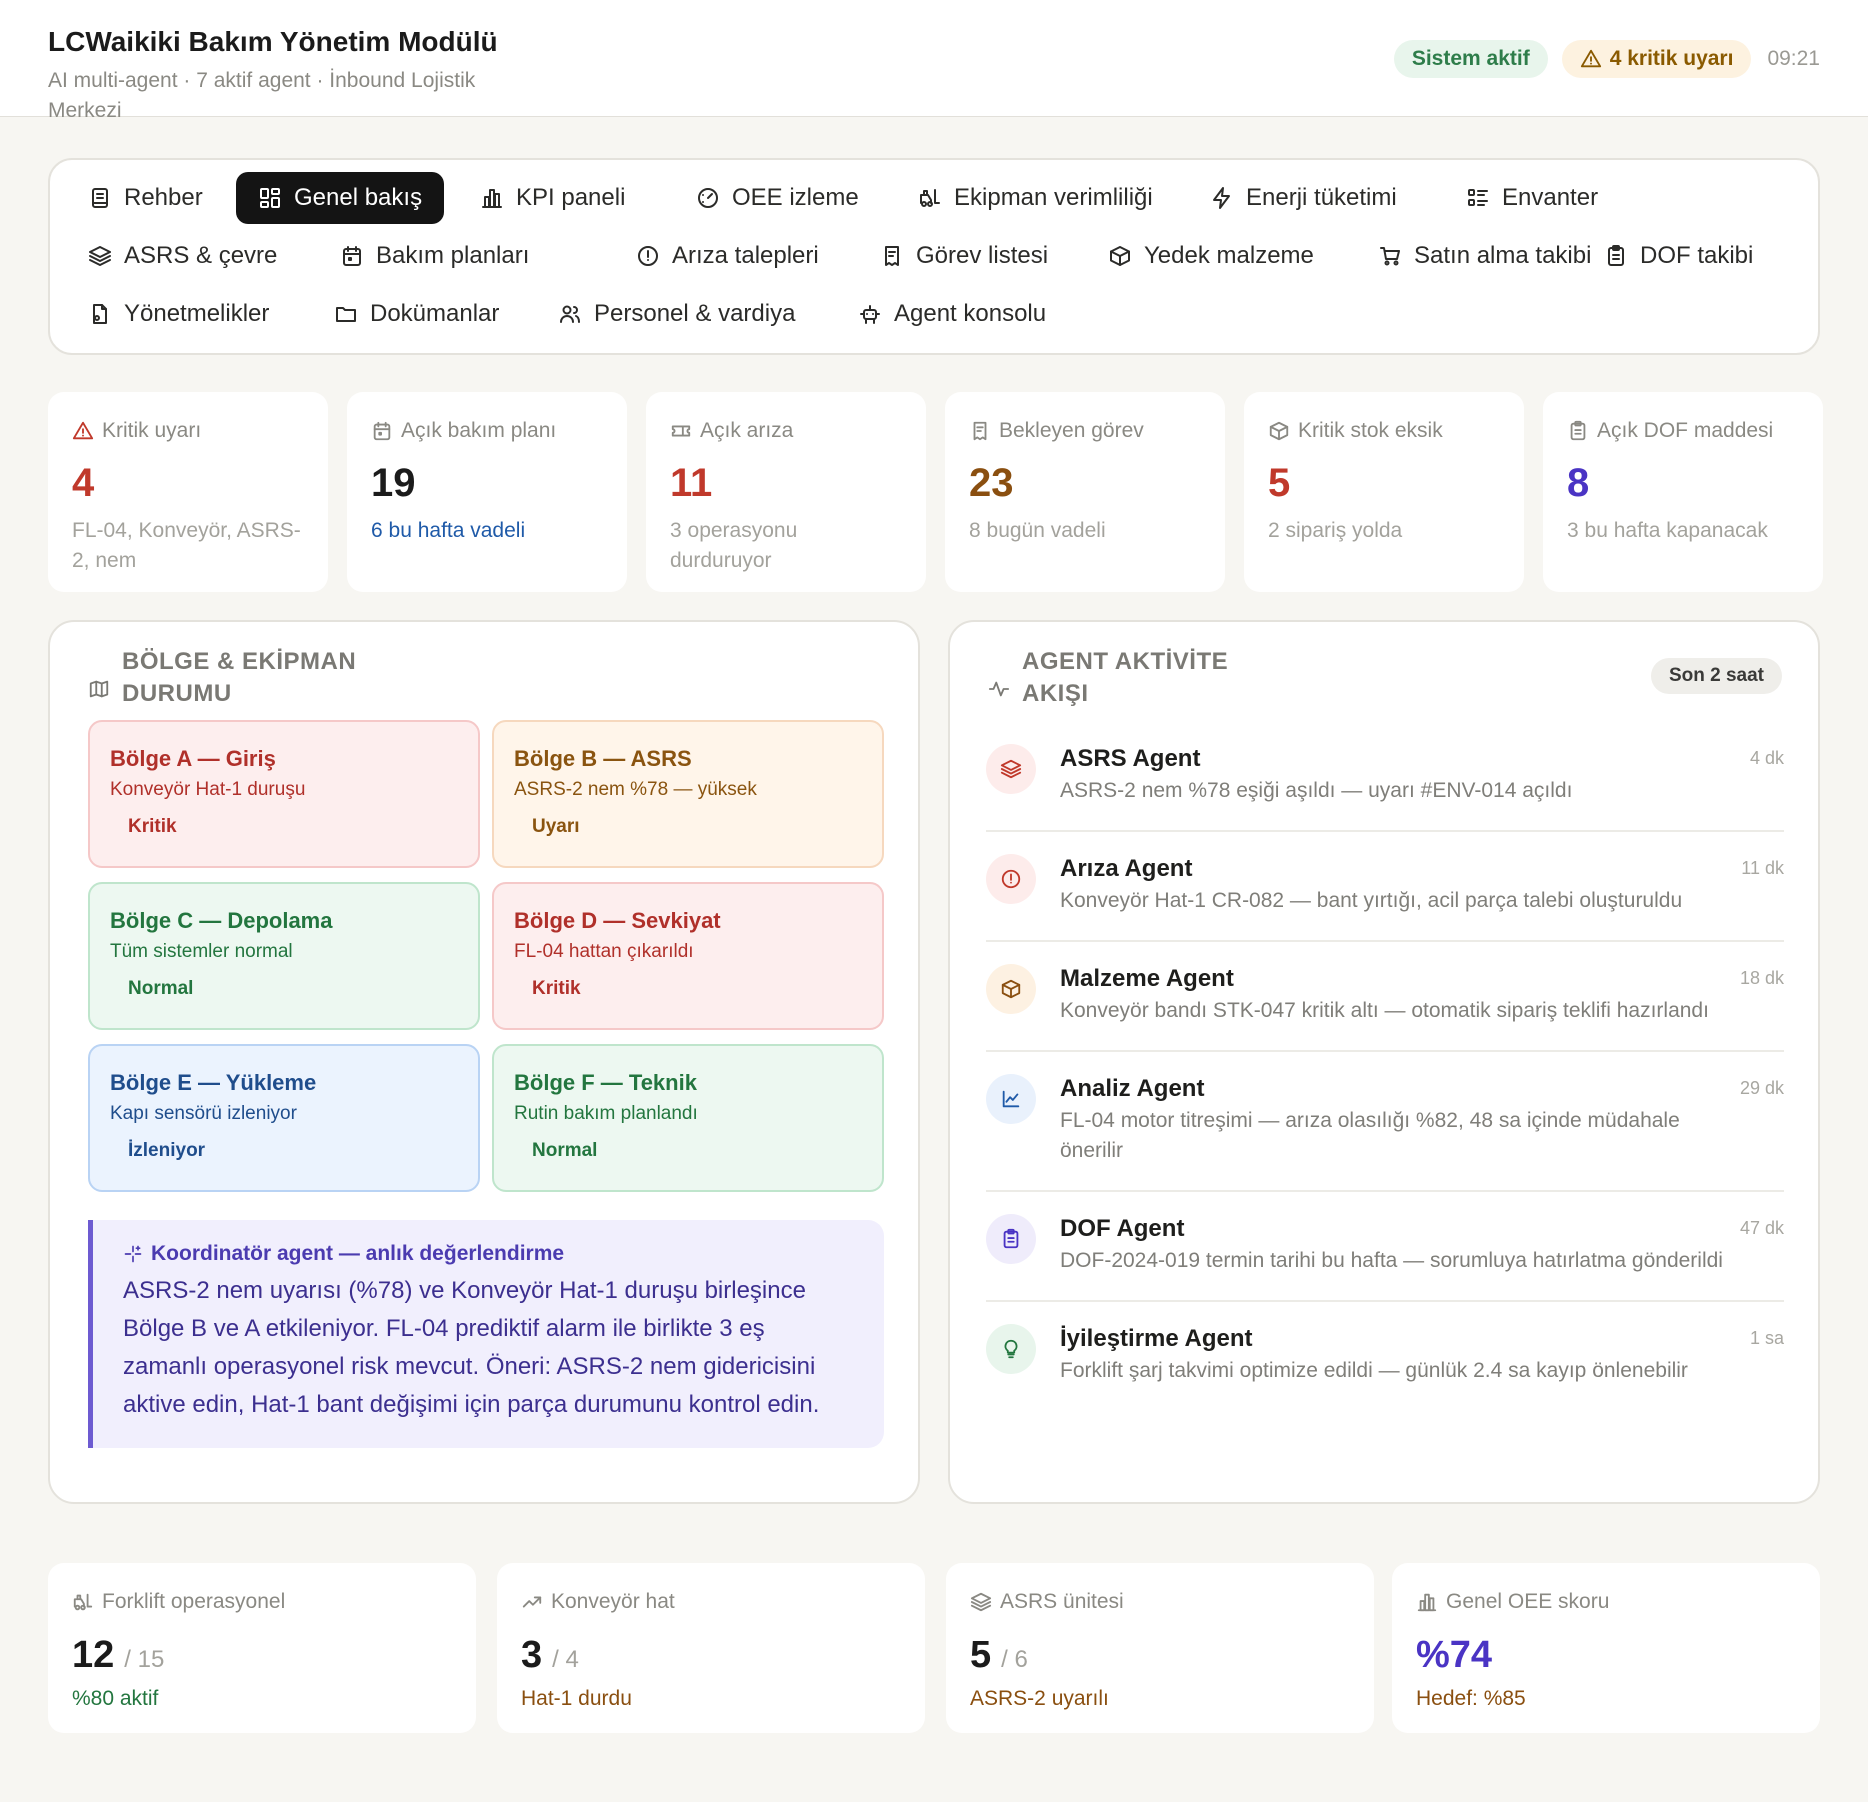 Image resolution: width=1868 pixels, height=1802 pixels. I want to click on stat-card-asrs: ASRS ünitesi 5 / 6 ASRS-2 uyarılı, so click(1160, 1648).